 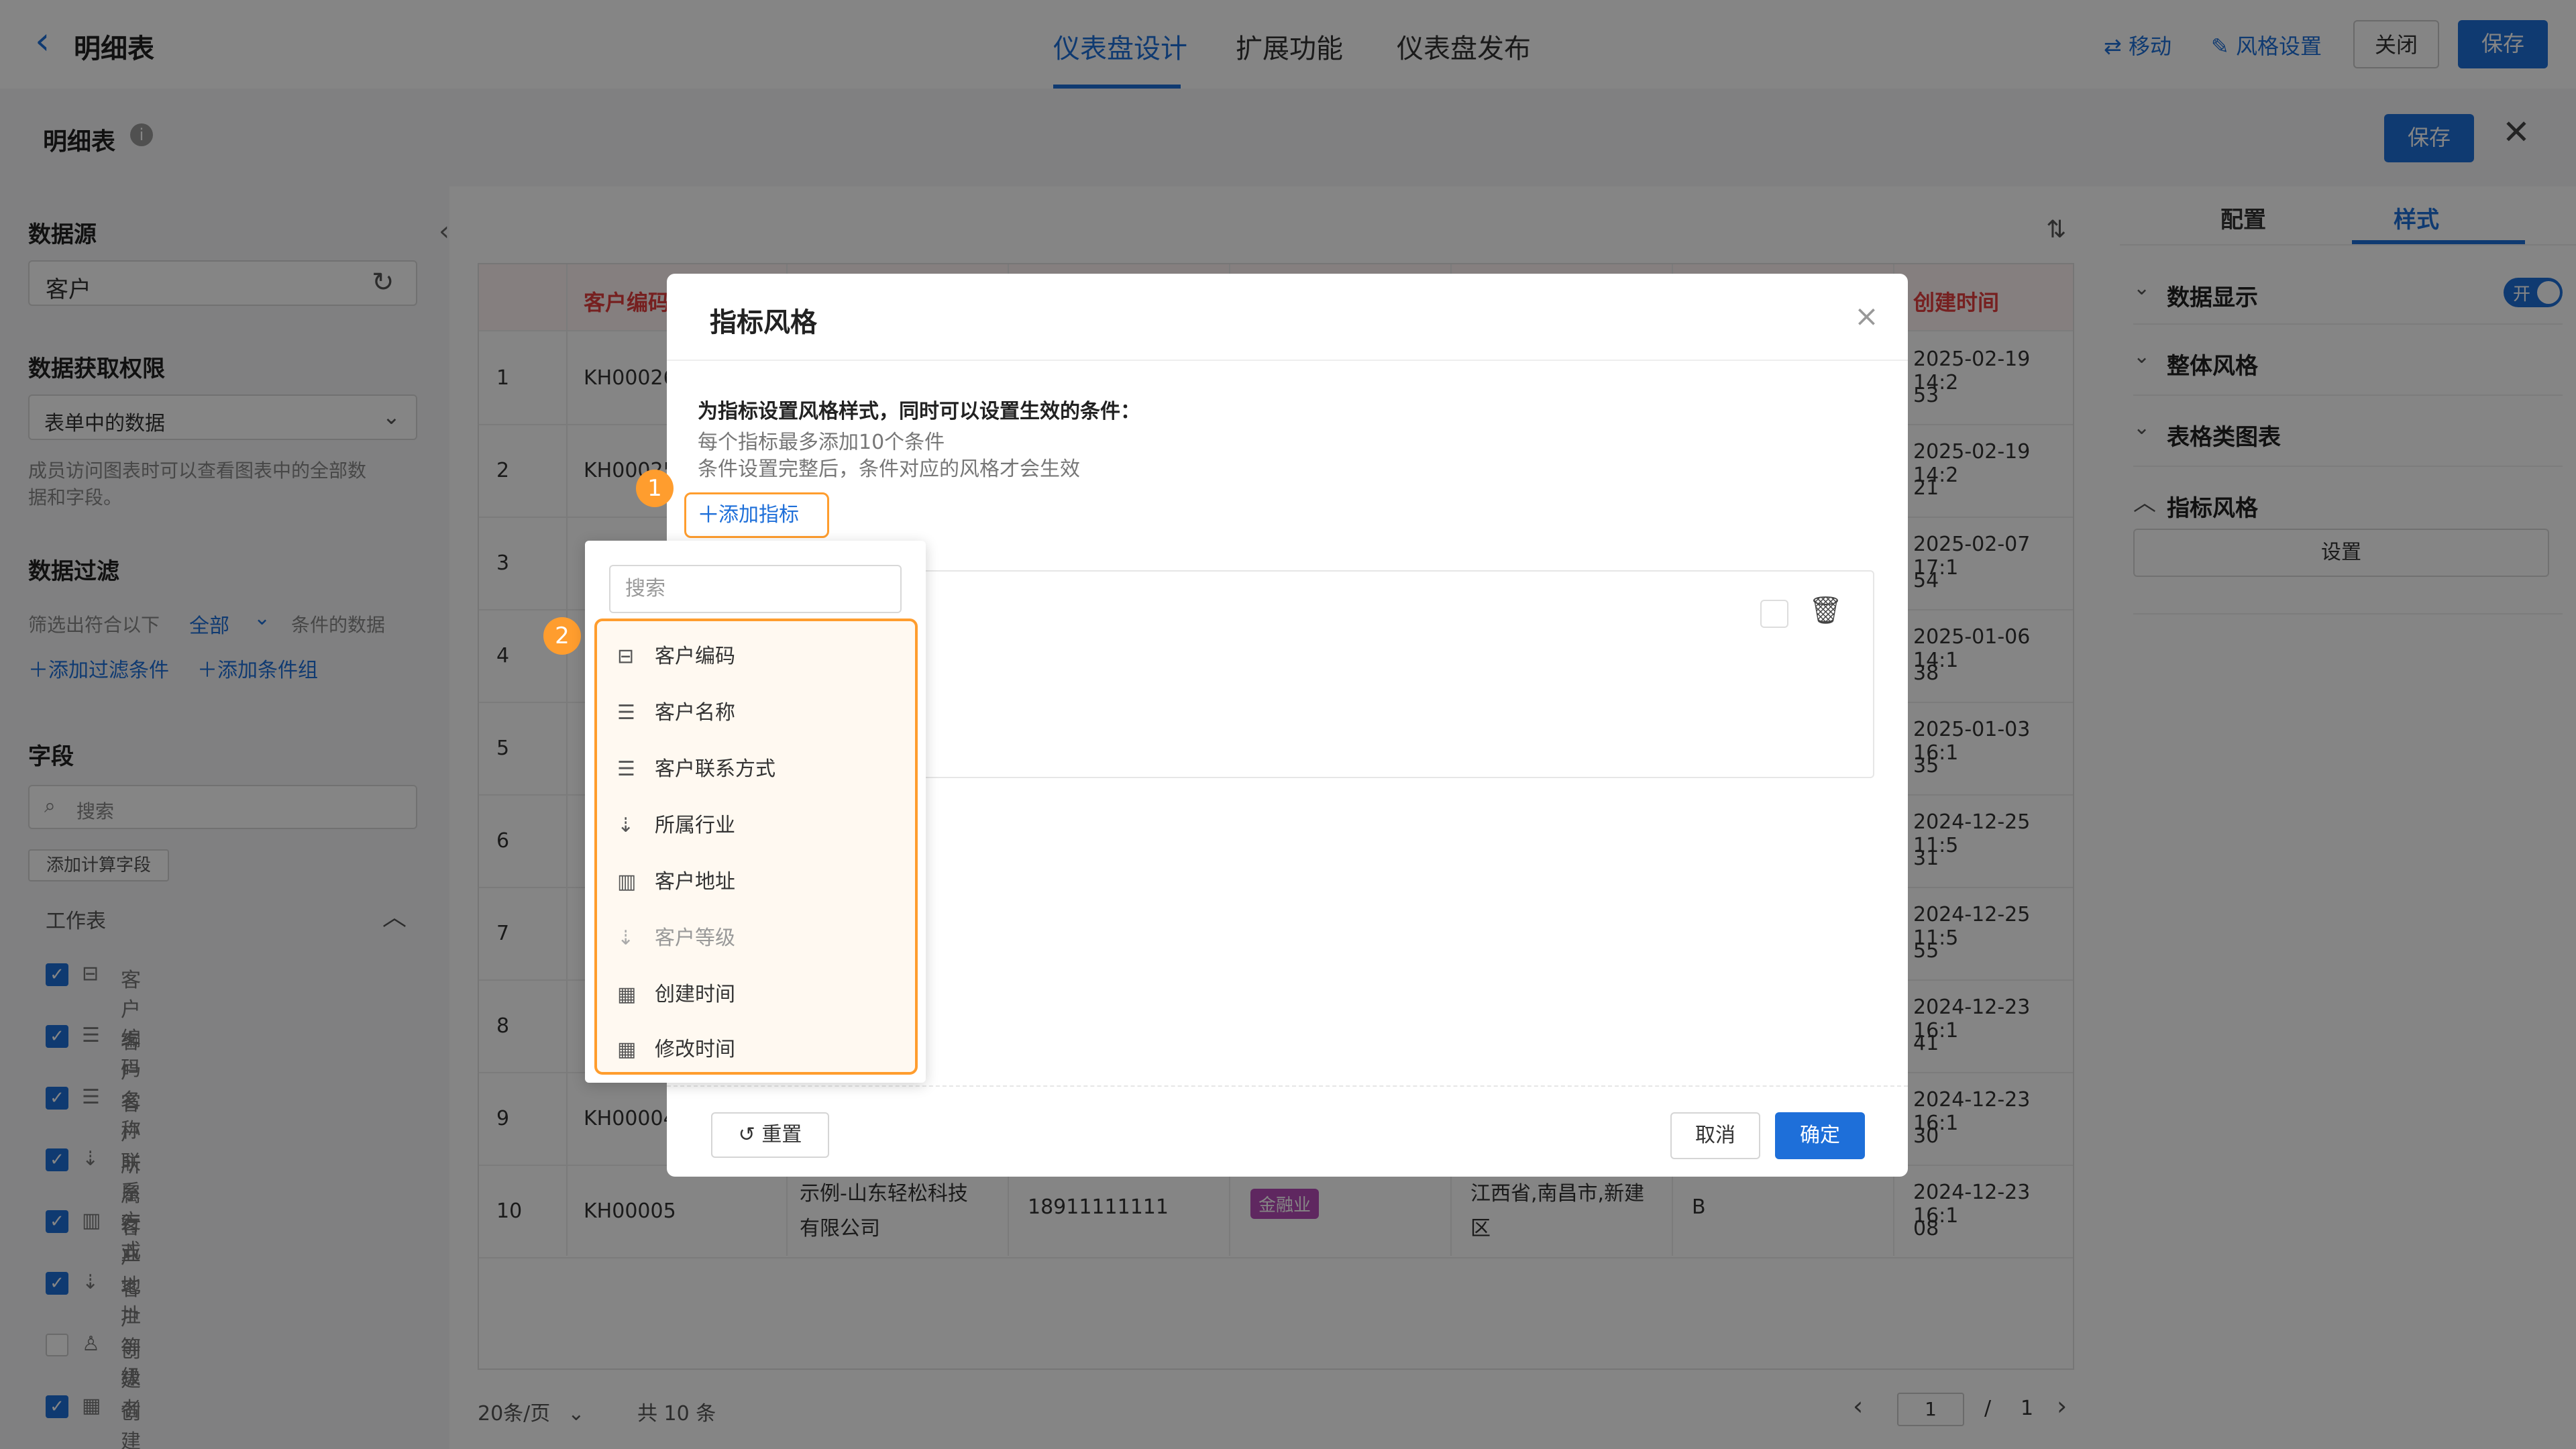 I want to click on dropdown-item: ▦ 创建时间, so click(x=756, y=994).